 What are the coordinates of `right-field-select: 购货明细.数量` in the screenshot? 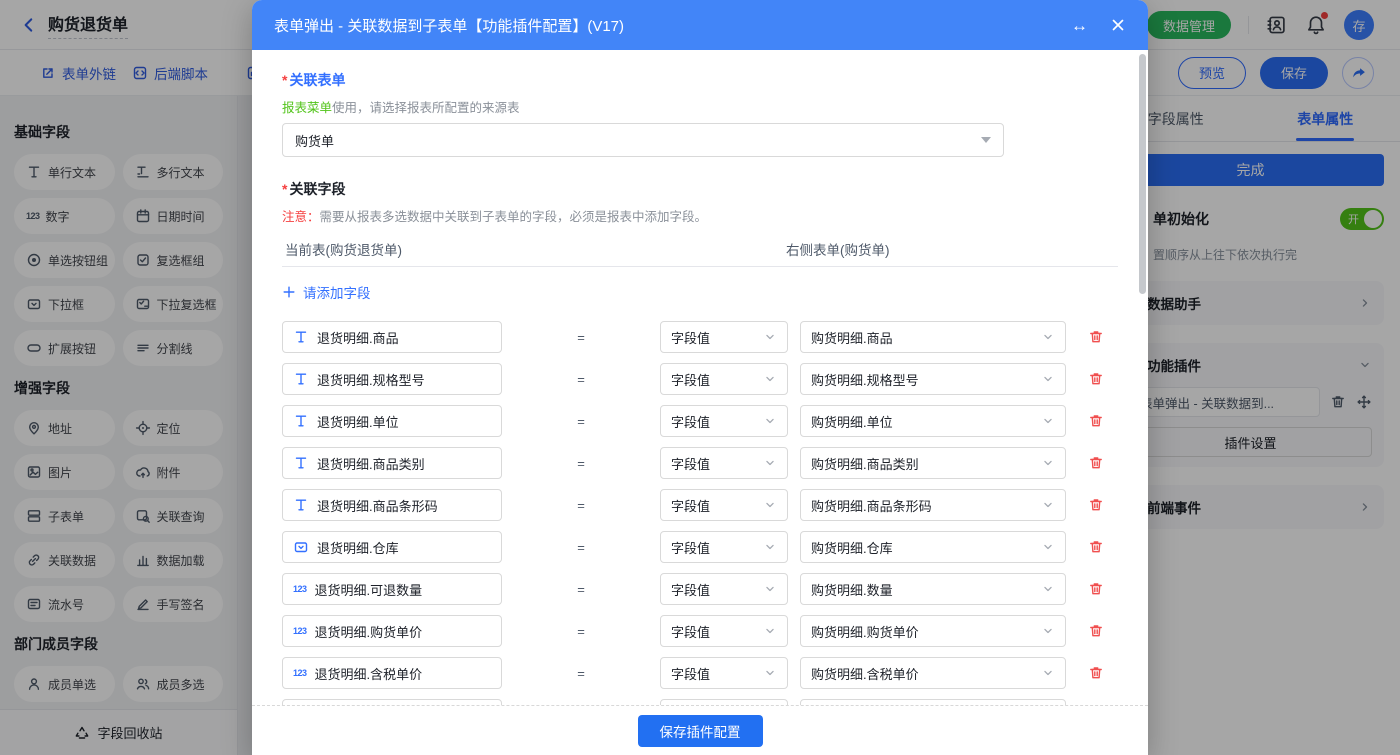 It's located at (933, 589).